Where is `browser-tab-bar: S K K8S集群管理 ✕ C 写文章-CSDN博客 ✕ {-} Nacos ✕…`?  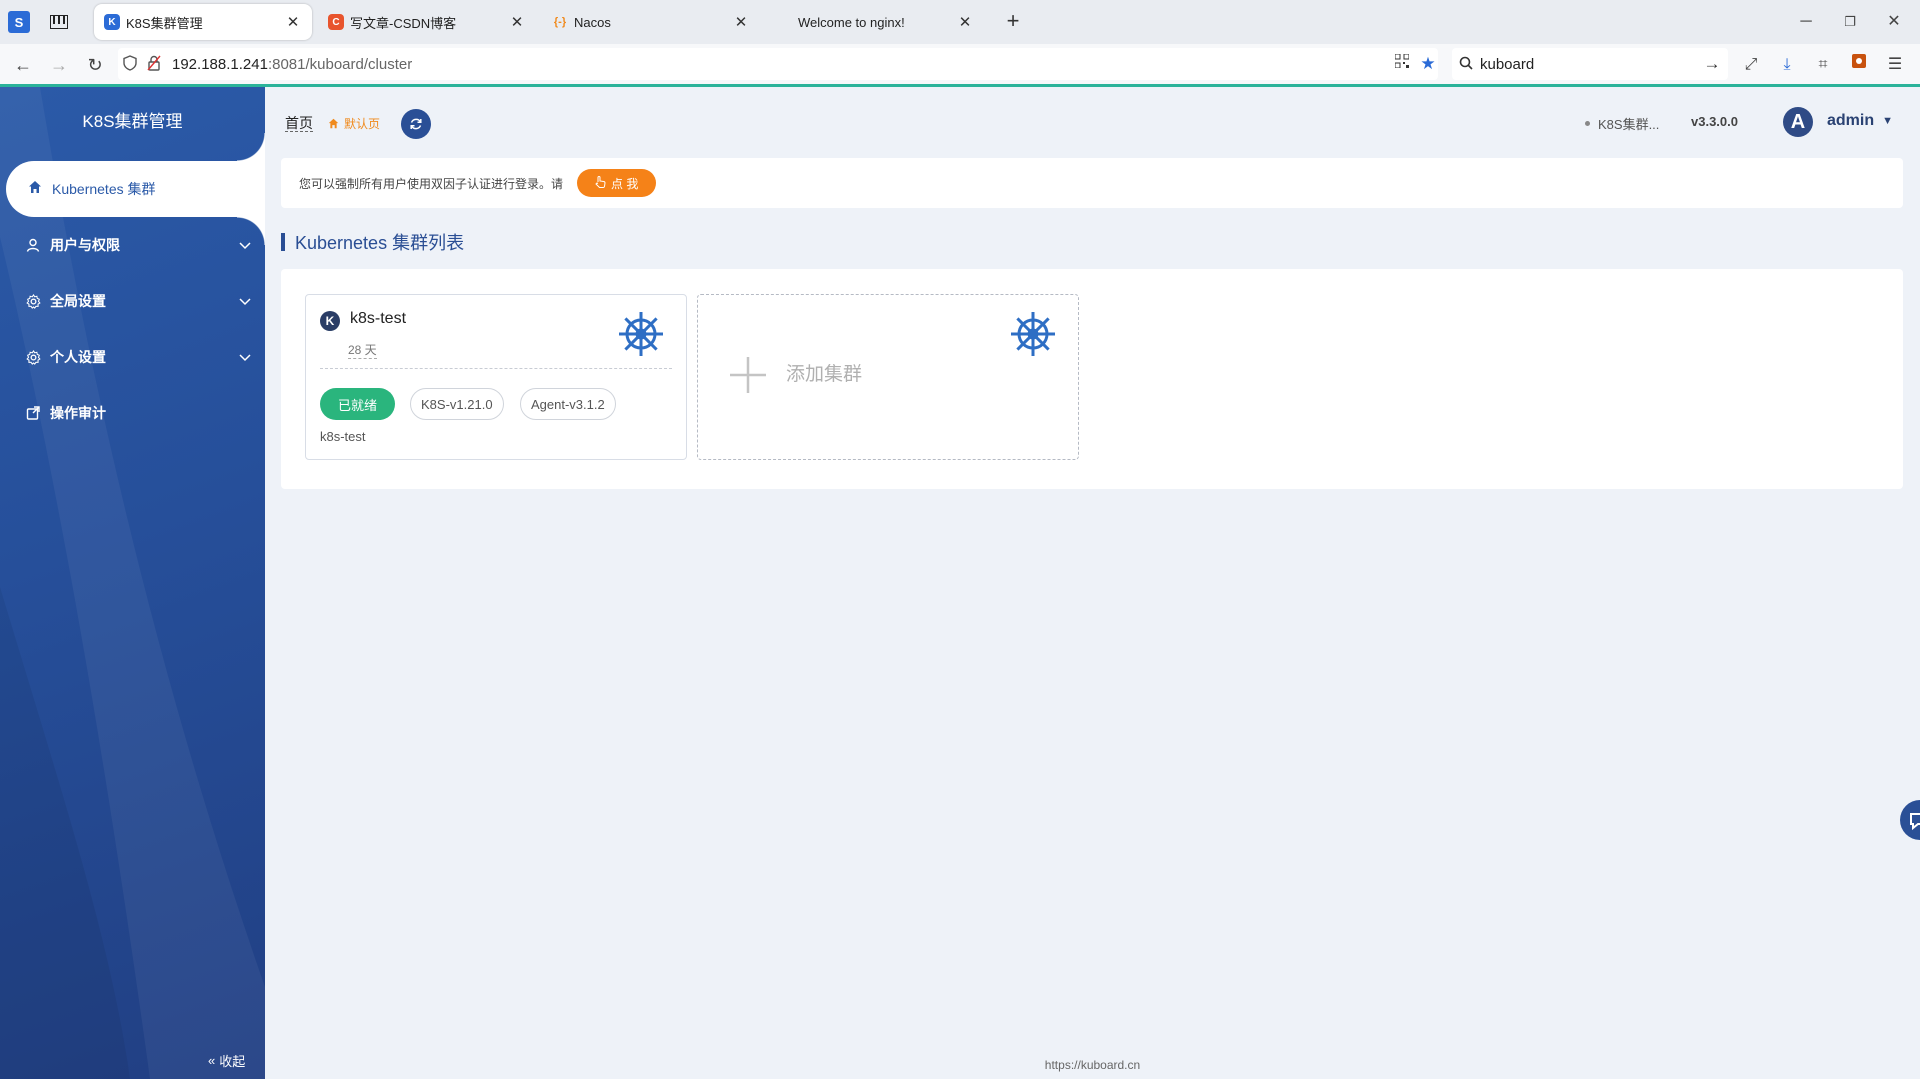
browser-tab-bar: S K K8S集群管理 ✕ C 写文章-CSDN博客 ✕ {-} Nacos ✕… is located at coordinates (960, 22).